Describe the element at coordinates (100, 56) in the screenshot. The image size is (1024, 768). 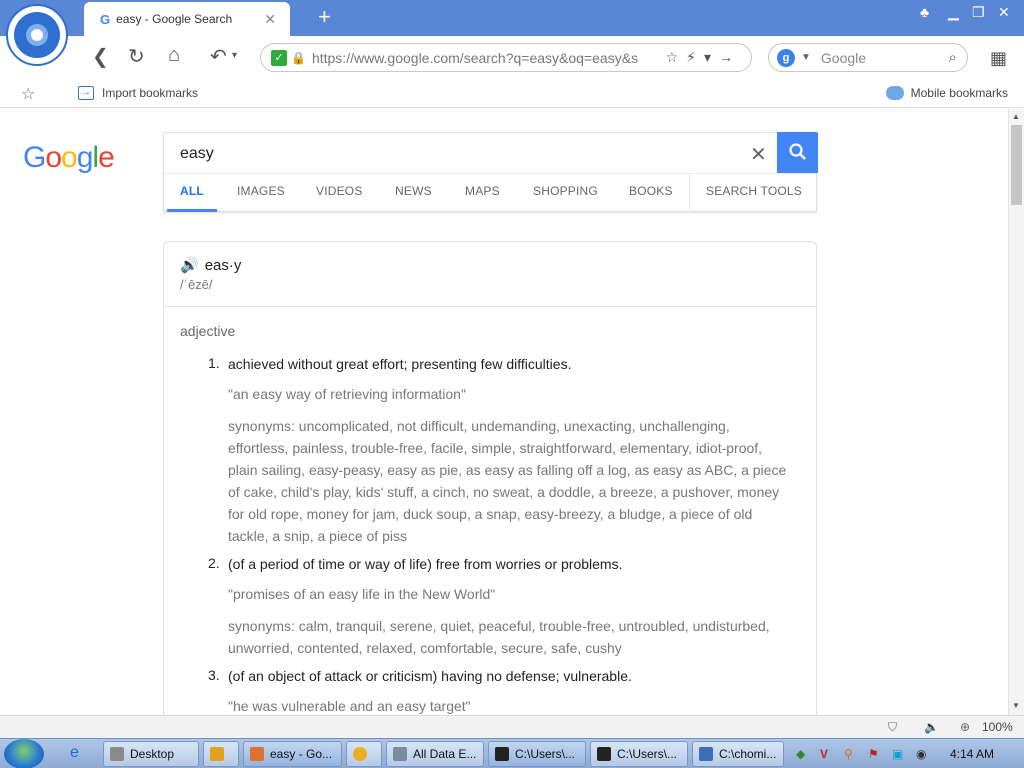
I see `back-button: ❮` at that location.